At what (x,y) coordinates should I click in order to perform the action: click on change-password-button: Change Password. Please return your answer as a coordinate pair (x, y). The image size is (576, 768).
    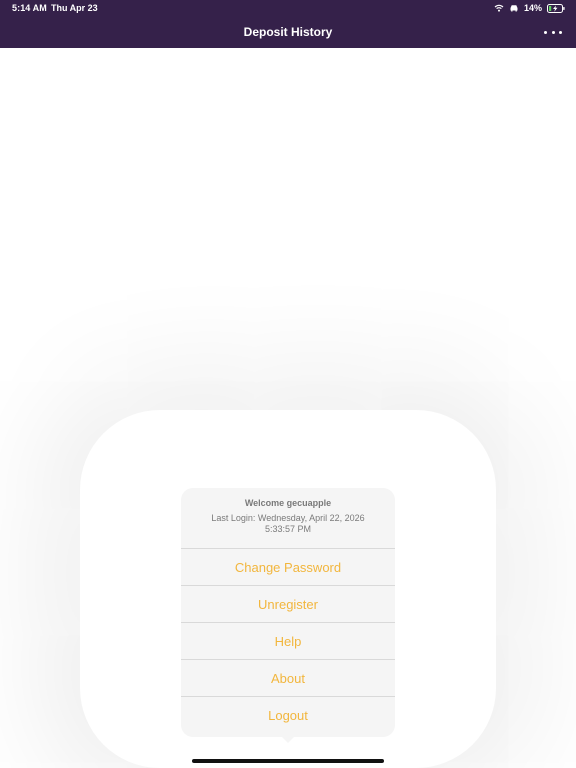
    Looking at the image, I should click on (288, 567).